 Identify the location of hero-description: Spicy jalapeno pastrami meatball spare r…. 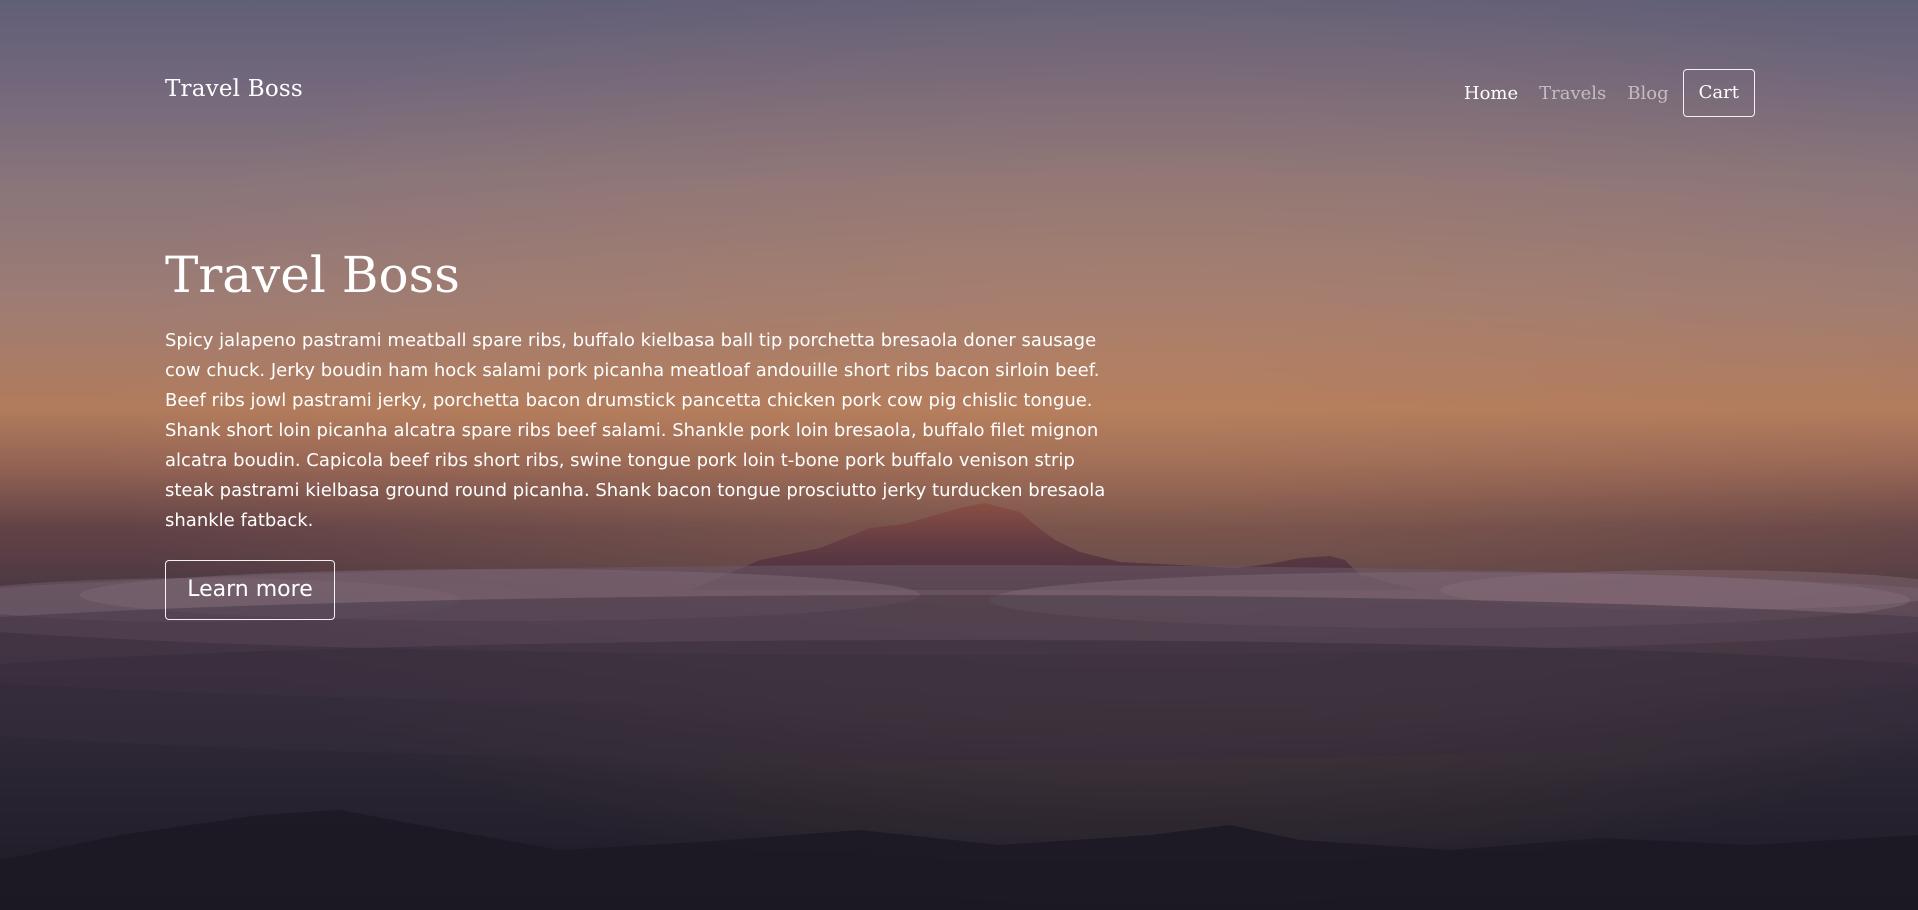
(635, 430).